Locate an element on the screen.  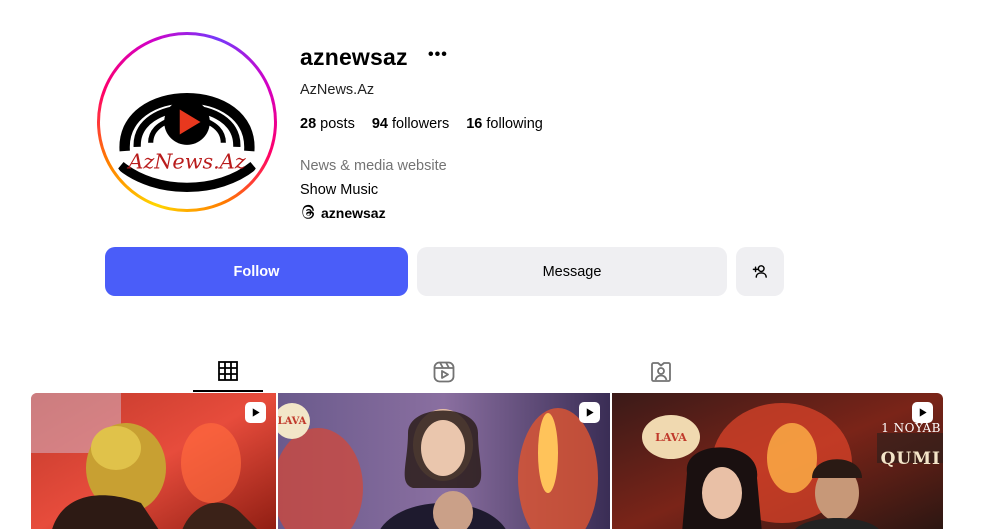
threads-icon is located at coordinates (308, 211).